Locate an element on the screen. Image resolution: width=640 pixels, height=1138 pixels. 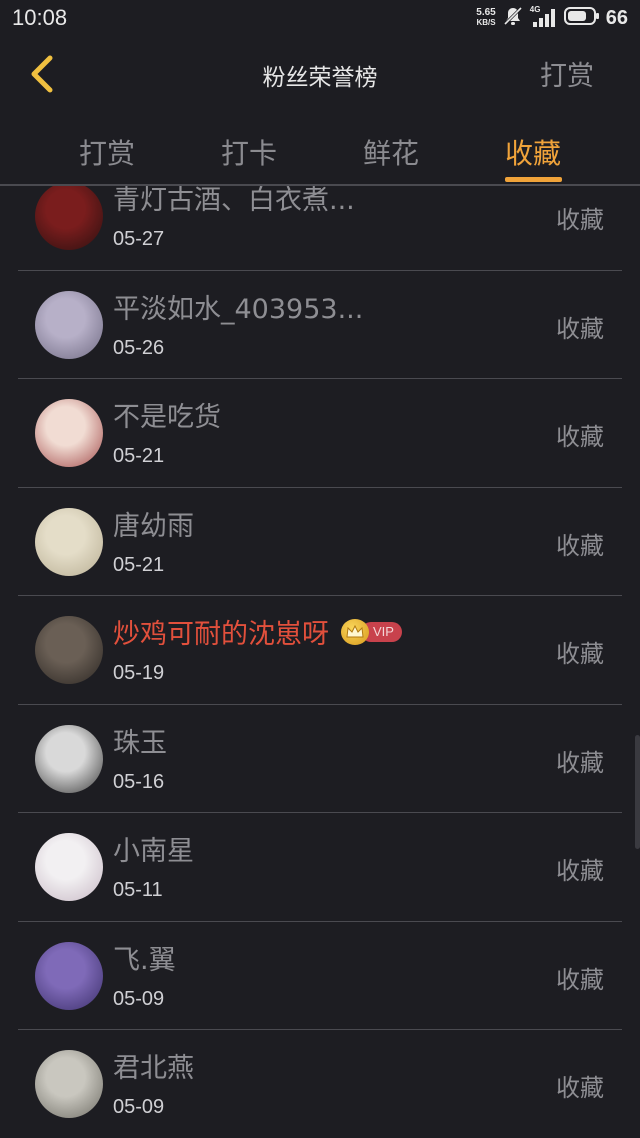
fan-name: 唐幼雨 is located at coordinates (153, 526).